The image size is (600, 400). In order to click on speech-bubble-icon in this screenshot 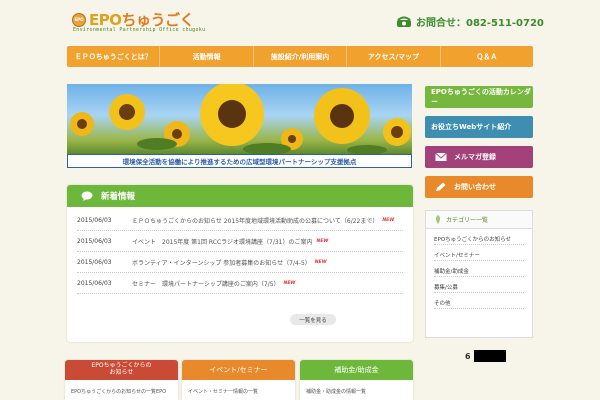, I will do `click(87, 196)`.